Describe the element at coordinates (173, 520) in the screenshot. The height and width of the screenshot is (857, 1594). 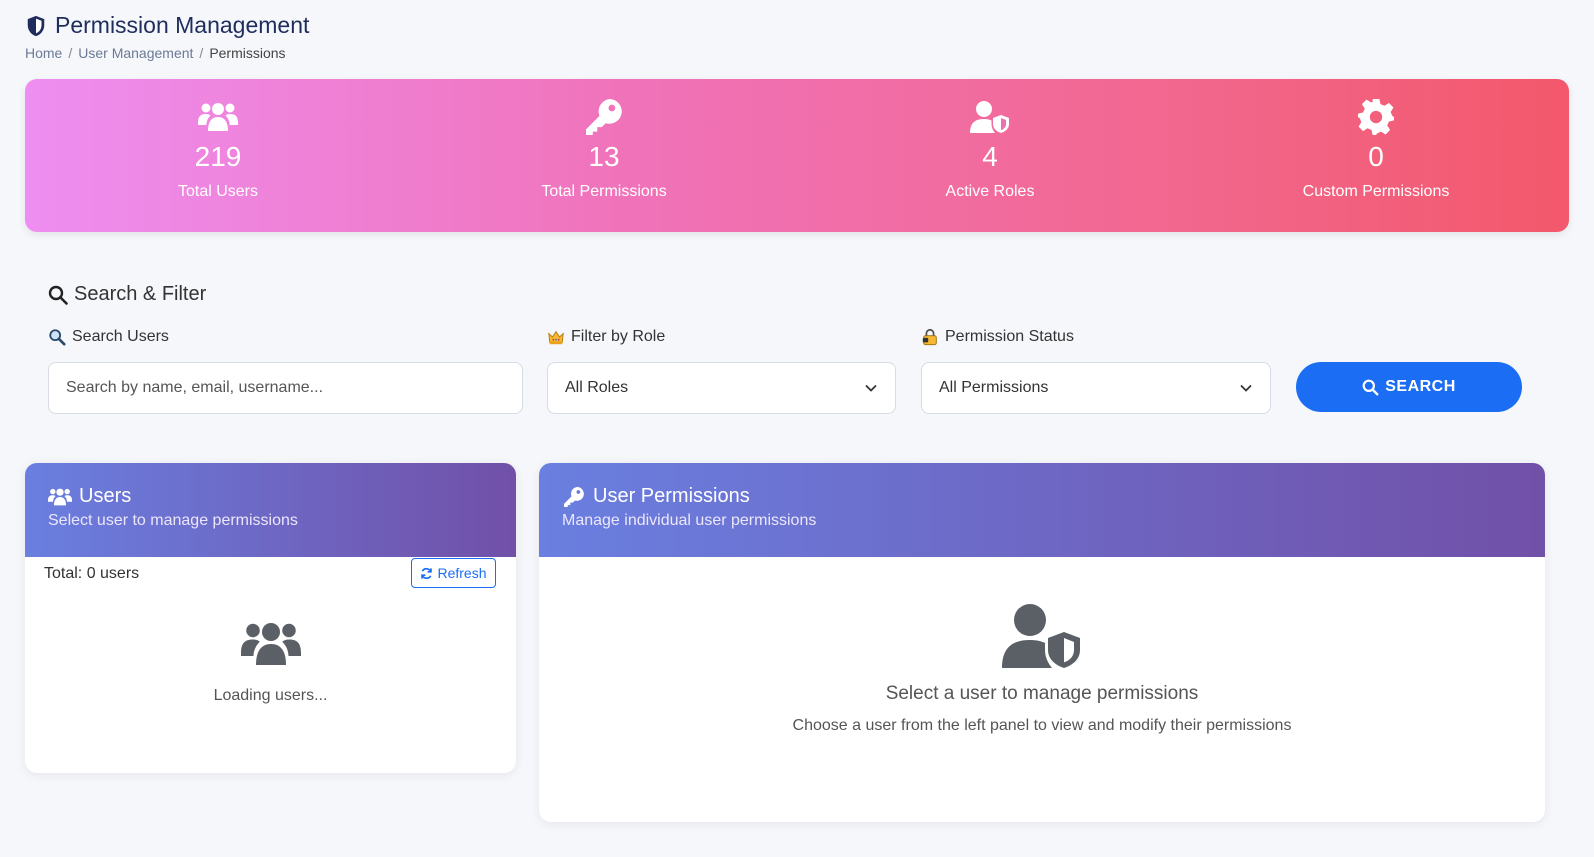
I see `users-panel-subtitle: Select user to manage permissions` at that location.